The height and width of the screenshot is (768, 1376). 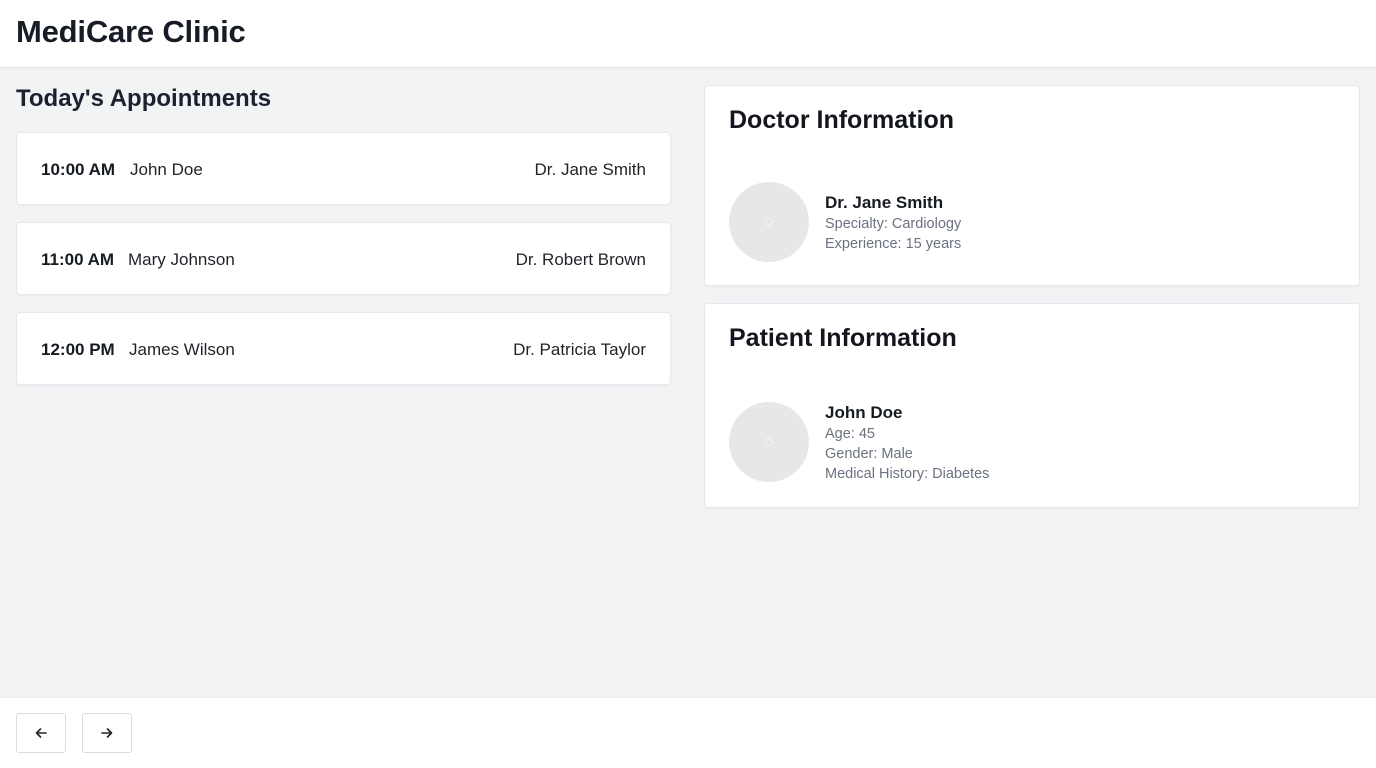 What do you see at coordinates (841, 120) in the screenshot?
I see `doctor-info-title: Doctor Information` at bounding box center [841, 120].